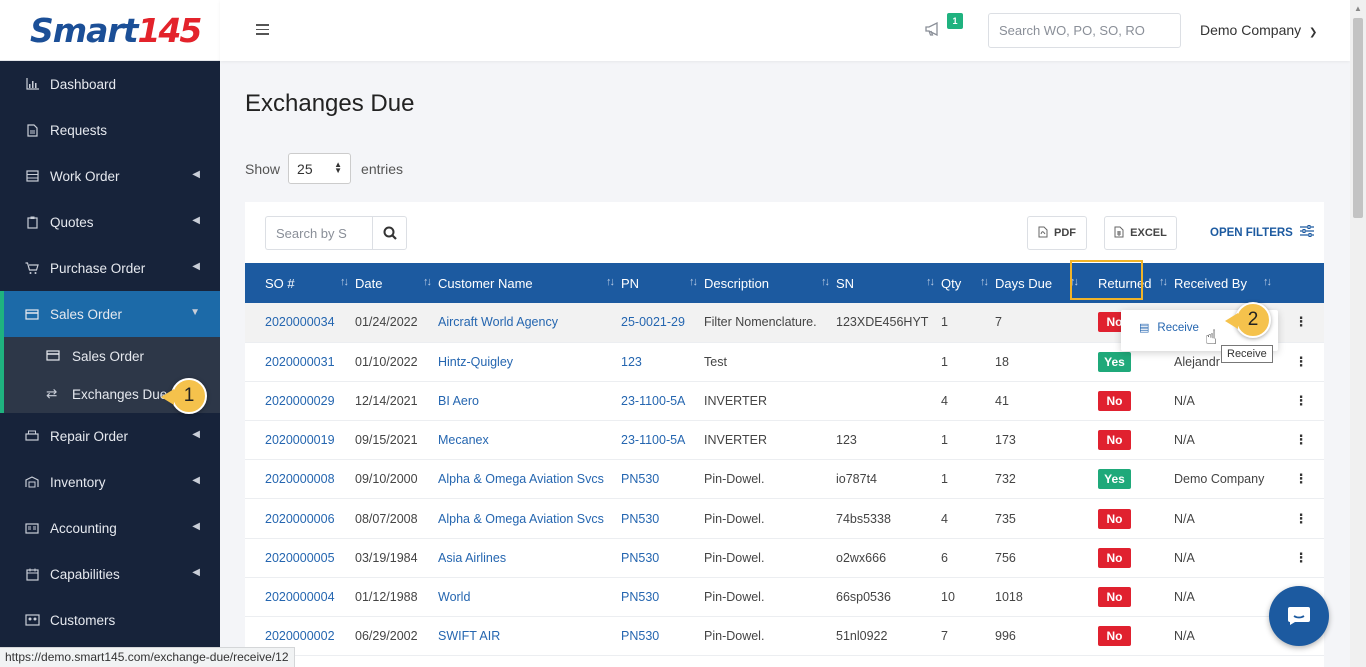 This screenshot has height=667, width=1366. I want to click on company-dropdown: Demo Company ❯, so click(1258, 30).